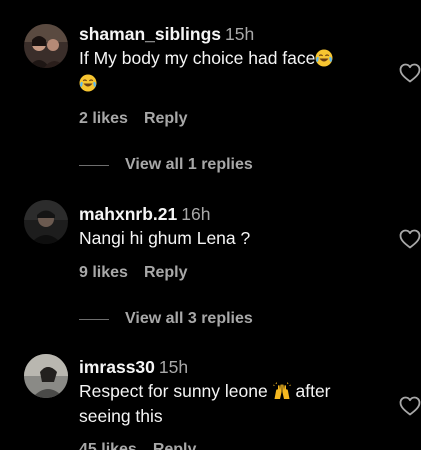 This screenshot has height=450, width=421. I want to click on comment-username: shaman_siblings, so click(150, 34).